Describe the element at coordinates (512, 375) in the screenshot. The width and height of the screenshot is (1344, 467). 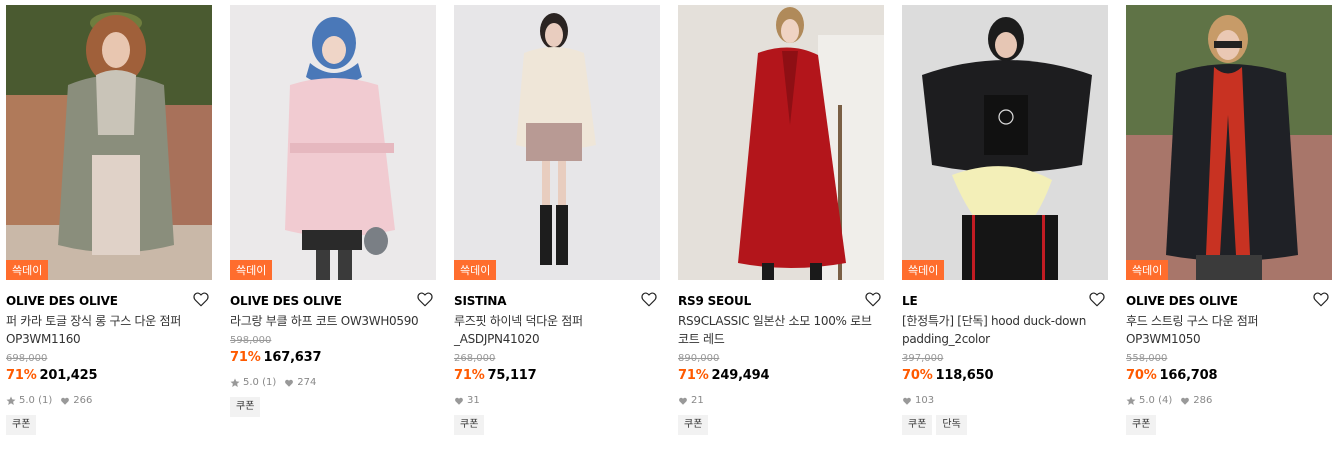
I see `sale-price: 75,117` at that location.